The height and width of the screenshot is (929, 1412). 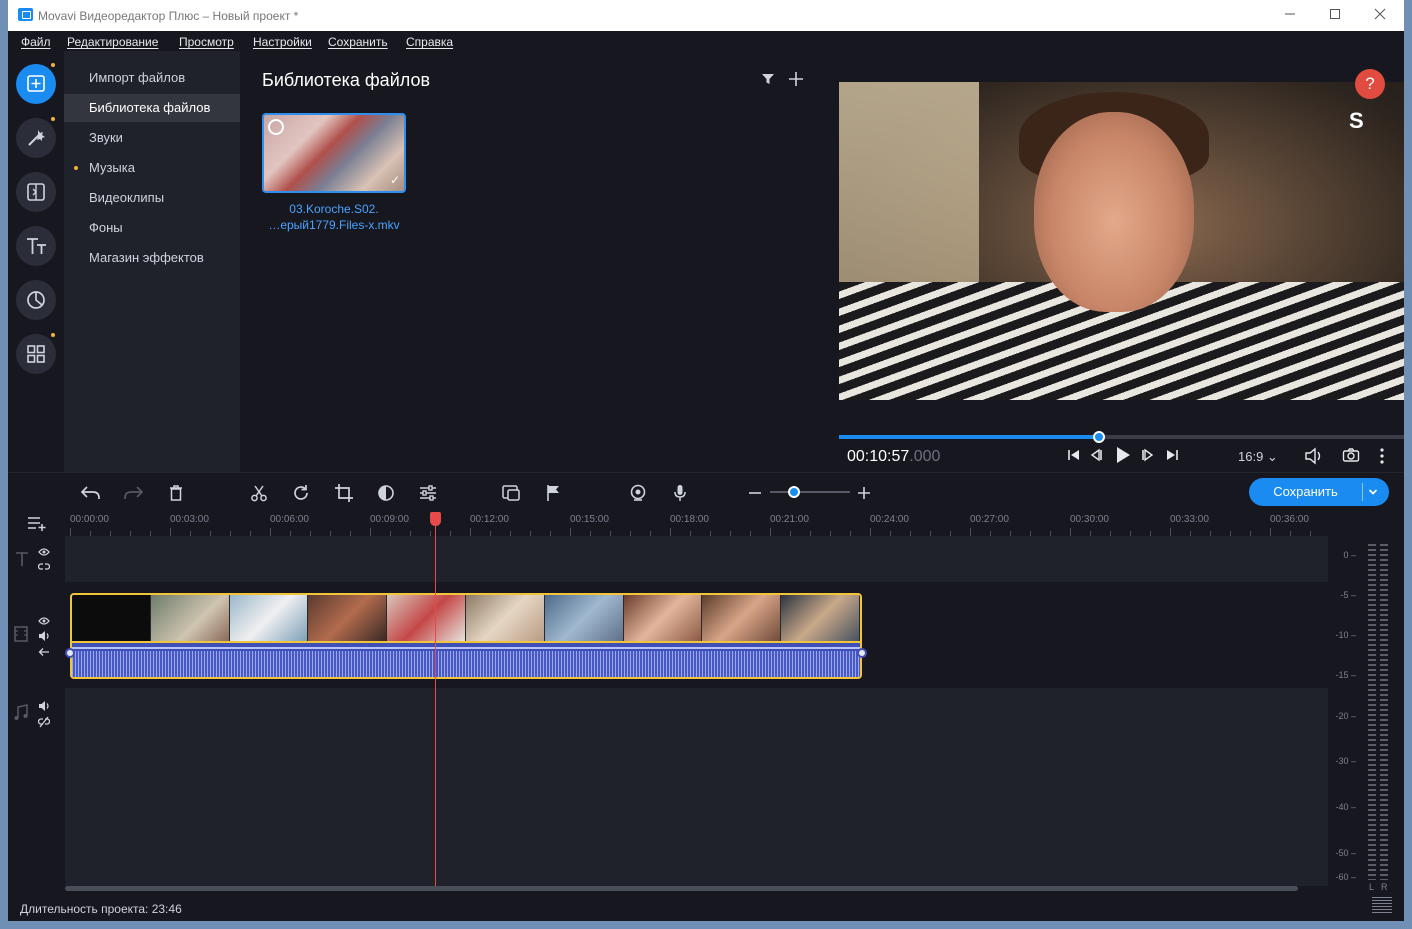 What do you see at coordinates (1335, 15) in the screenshot?
I see `maximize-button` at bounding box center [1335, 15].